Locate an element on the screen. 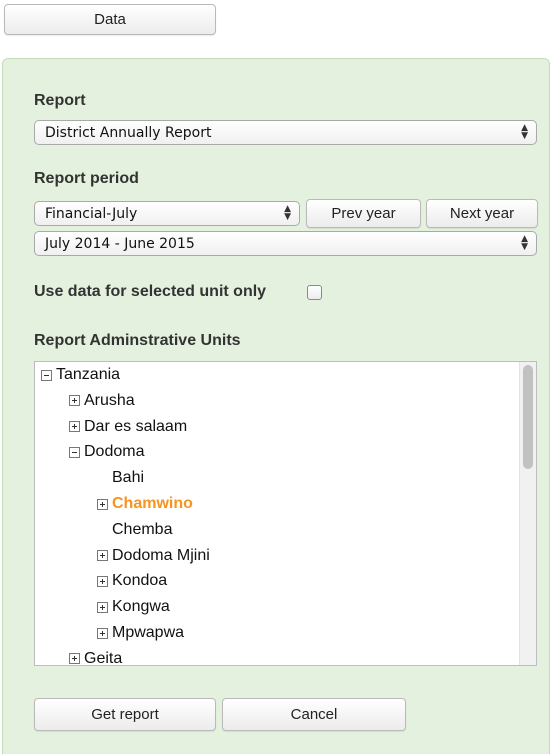  next-year-button: Next year is located at coordinates (482, 213).